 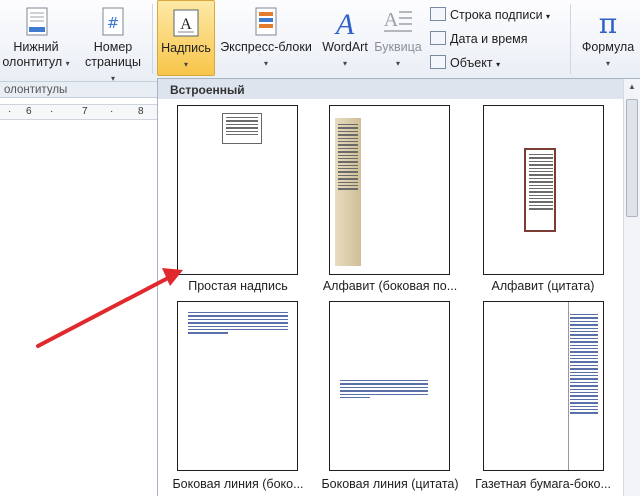 What do you see at coordinates (29, 111) in the screenshot?
I see `ruler-mark: 6` at bounding box center [29, 111].